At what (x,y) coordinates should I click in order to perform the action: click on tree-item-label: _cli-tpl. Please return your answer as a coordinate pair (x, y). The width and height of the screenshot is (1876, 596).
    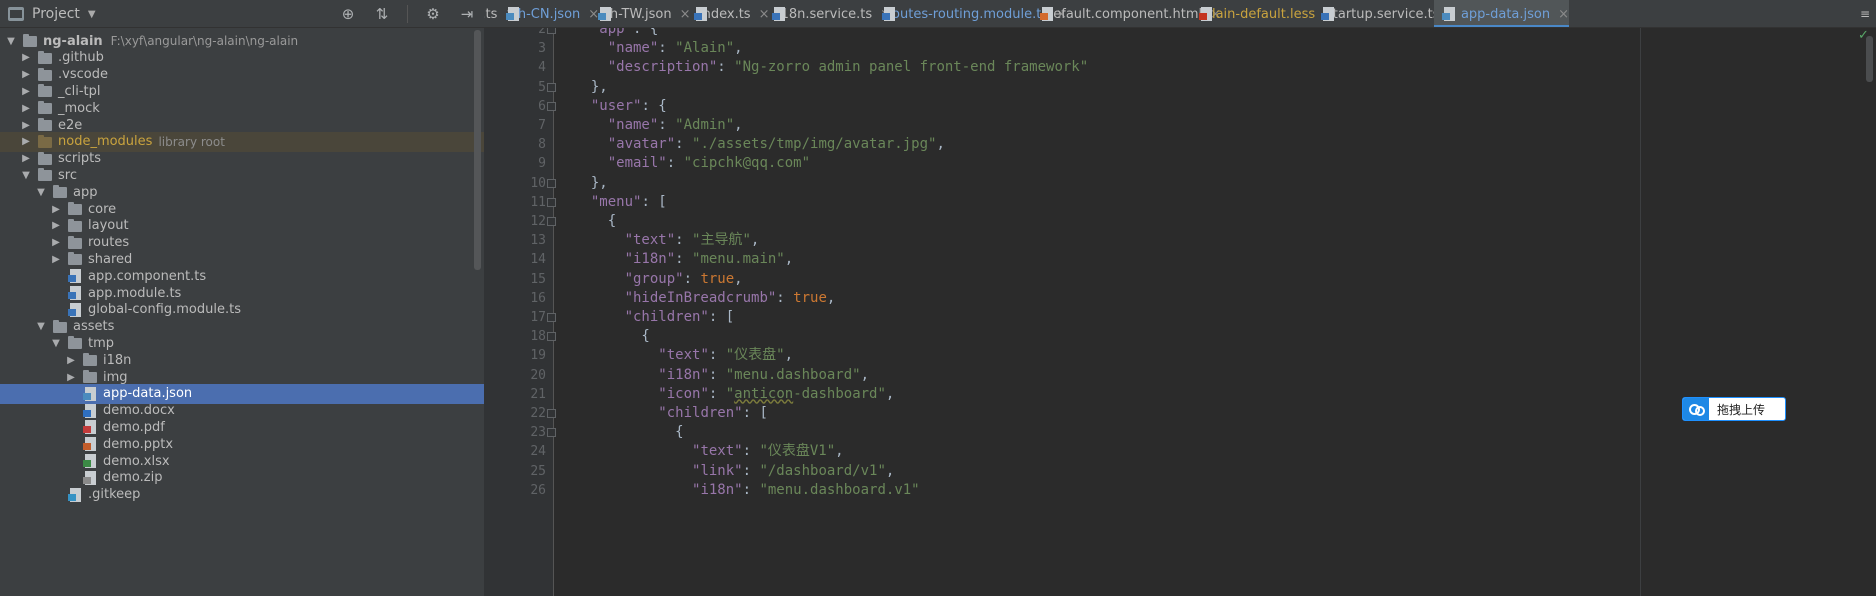
    Looking at the image, I should click on (79, 91).